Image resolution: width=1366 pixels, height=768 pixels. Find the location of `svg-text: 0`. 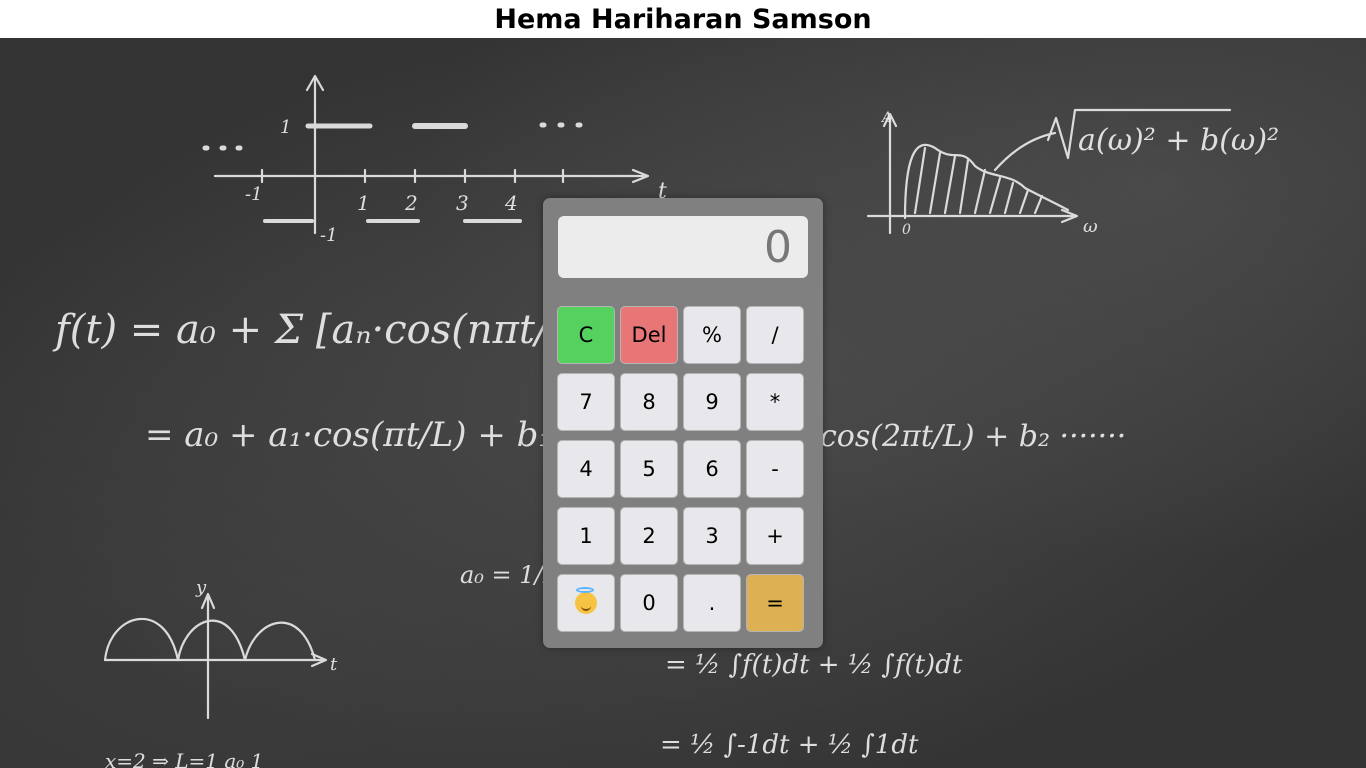

svg-text: 0 is located at coordinates (906, 230).